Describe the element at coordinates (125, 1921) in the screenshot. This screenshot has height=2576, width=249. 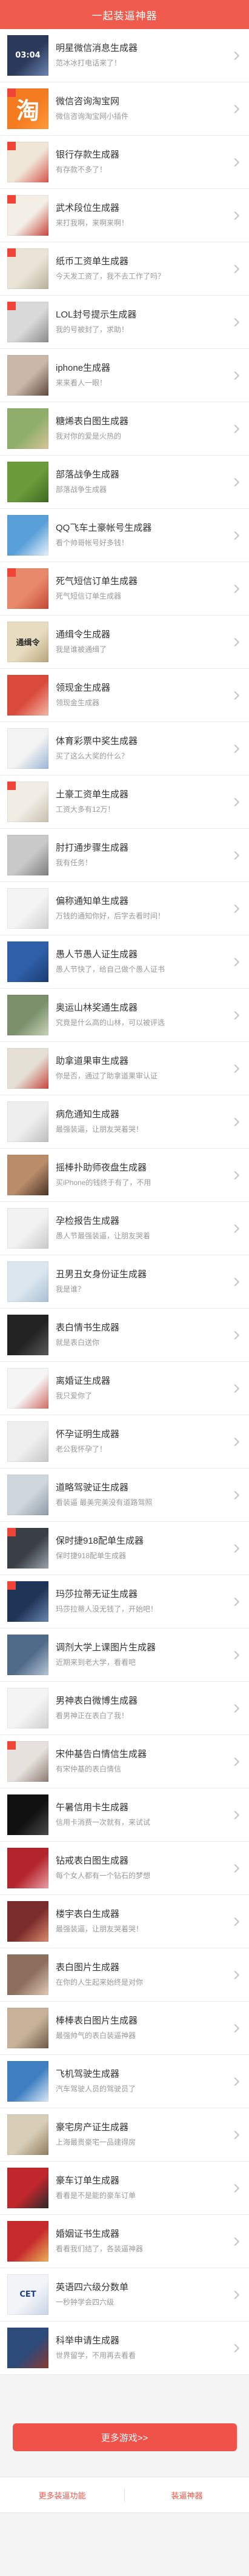
I see `list-item: 楼宇表白生成器 最强装逼，让朋友哭着哭！` at that location.